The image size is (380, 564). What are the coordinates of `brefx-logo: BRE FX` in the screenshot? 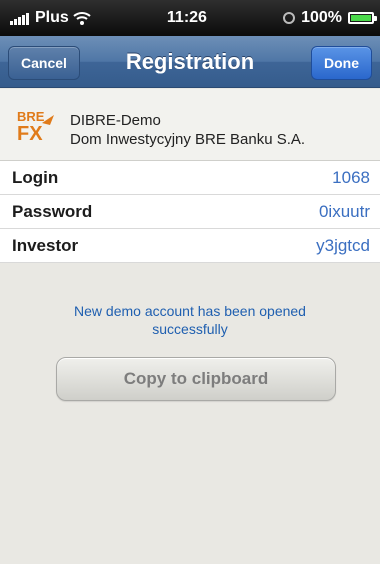 It's located at (35, 126).